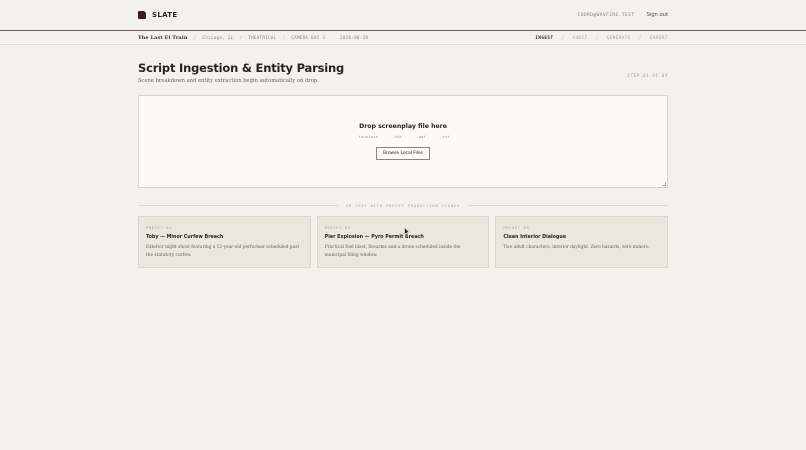 The height and width of the screenshot is (450, 806). I want to click on preset-title: Pier Explosion — Pyro Permit Breach, so click(374, 237).